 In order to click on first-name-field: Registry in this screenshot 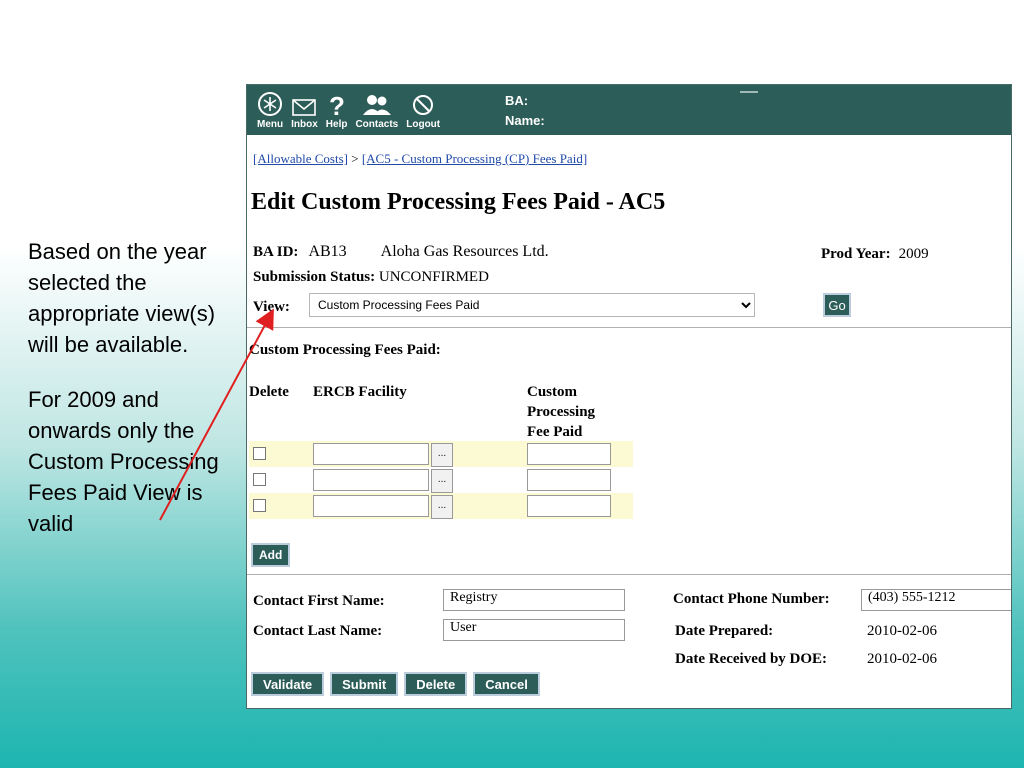, I will do `click(534, 600)`.